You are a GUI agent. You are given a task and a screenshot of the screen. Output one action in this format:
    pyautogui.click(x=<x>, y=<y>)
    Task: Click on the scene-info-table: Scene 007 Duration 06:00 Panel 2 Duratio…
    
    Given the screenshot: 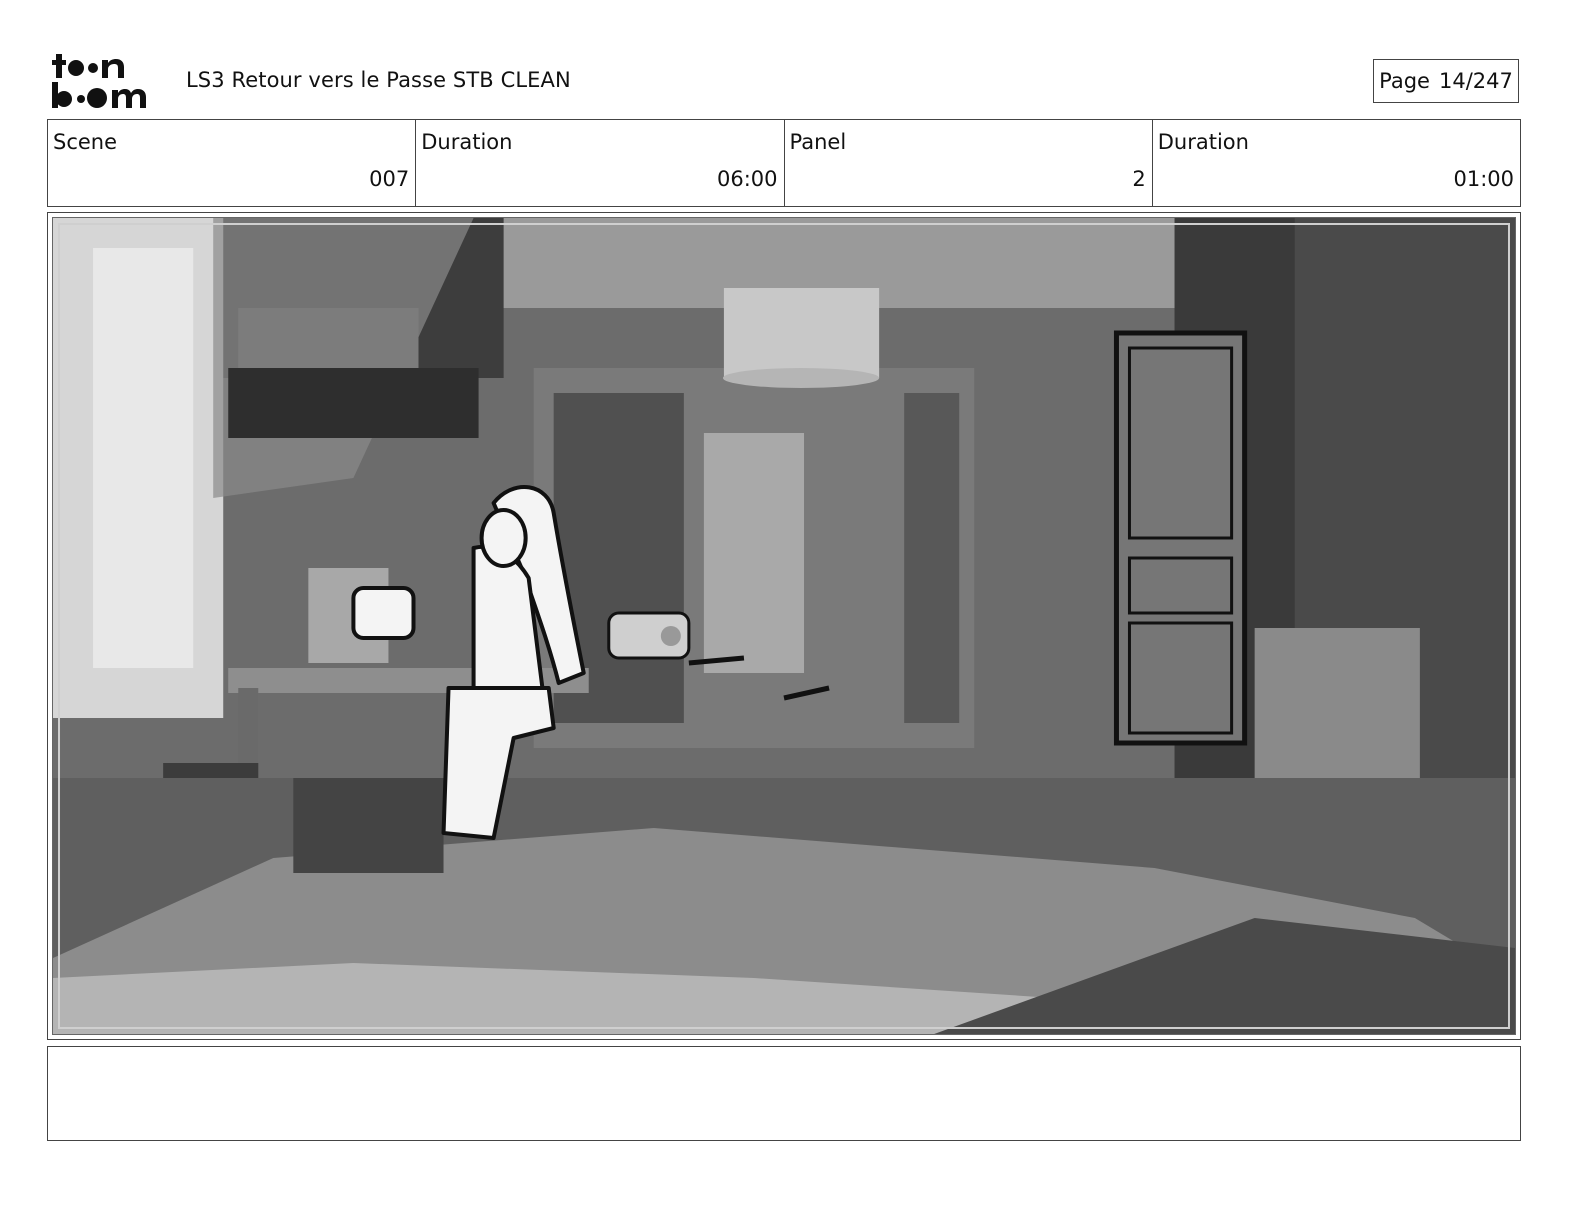 What is the action you would take?
    pyautogui.click(x=784, y=163)
    